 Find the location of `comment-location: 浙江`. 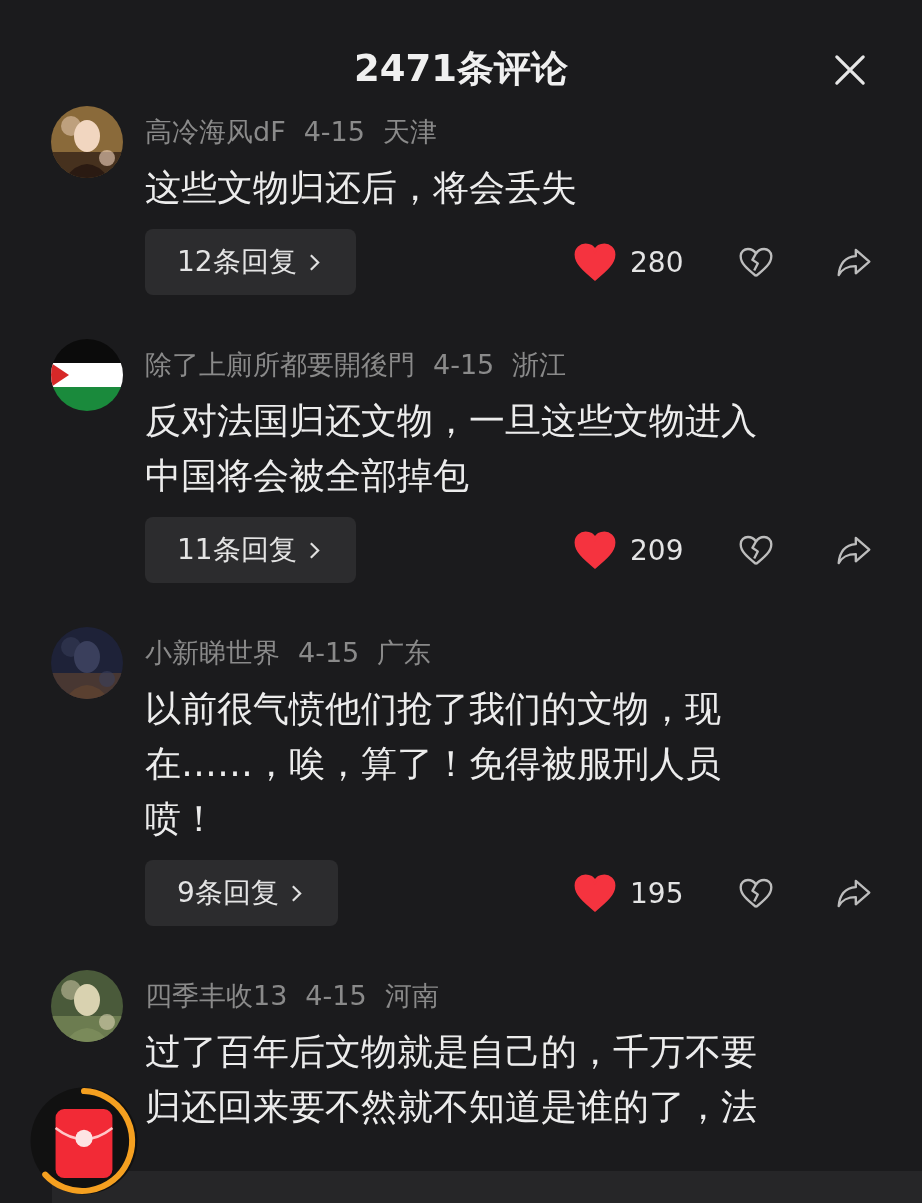

comment-location: 浙江 is located at coordinates (539, 365).